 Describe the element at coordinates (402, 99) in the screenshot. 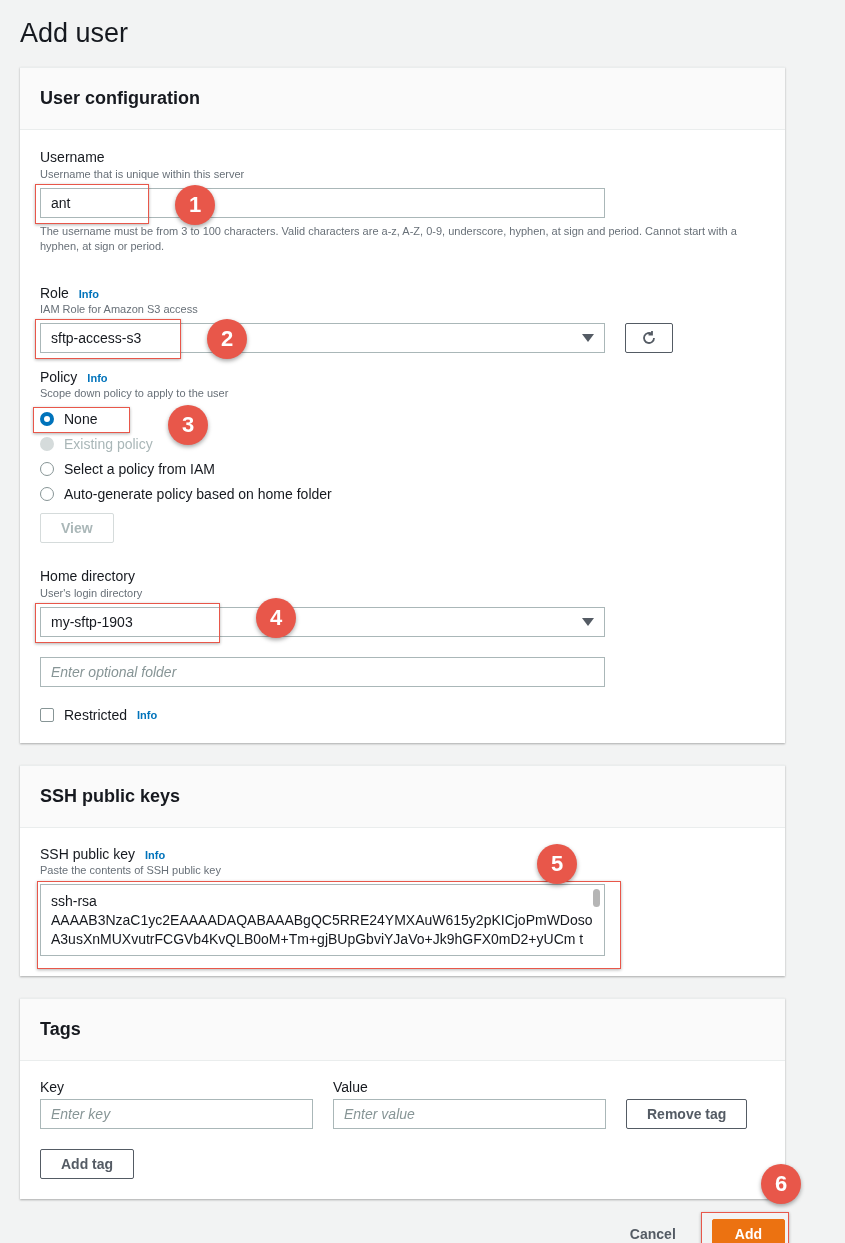

I see `card-heading: User configuration` at that location.